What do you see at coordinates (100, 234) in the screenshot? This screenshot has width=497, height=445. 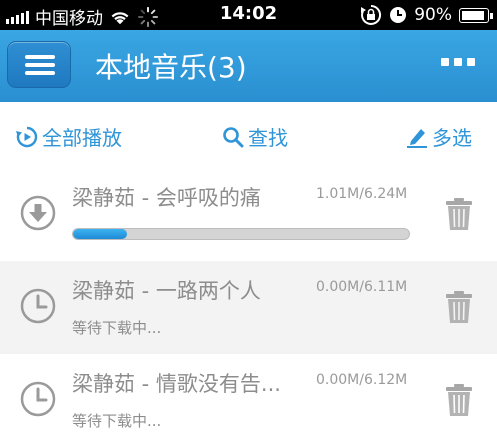 I see `download-progress-fill` at bounding box center [100, 234].